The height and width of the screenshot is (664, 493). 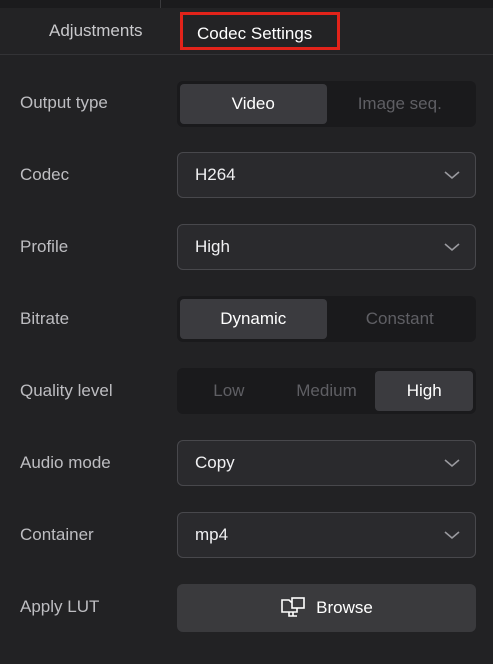 I want to click on browse-button: Browse, so click(x=326, y=608).